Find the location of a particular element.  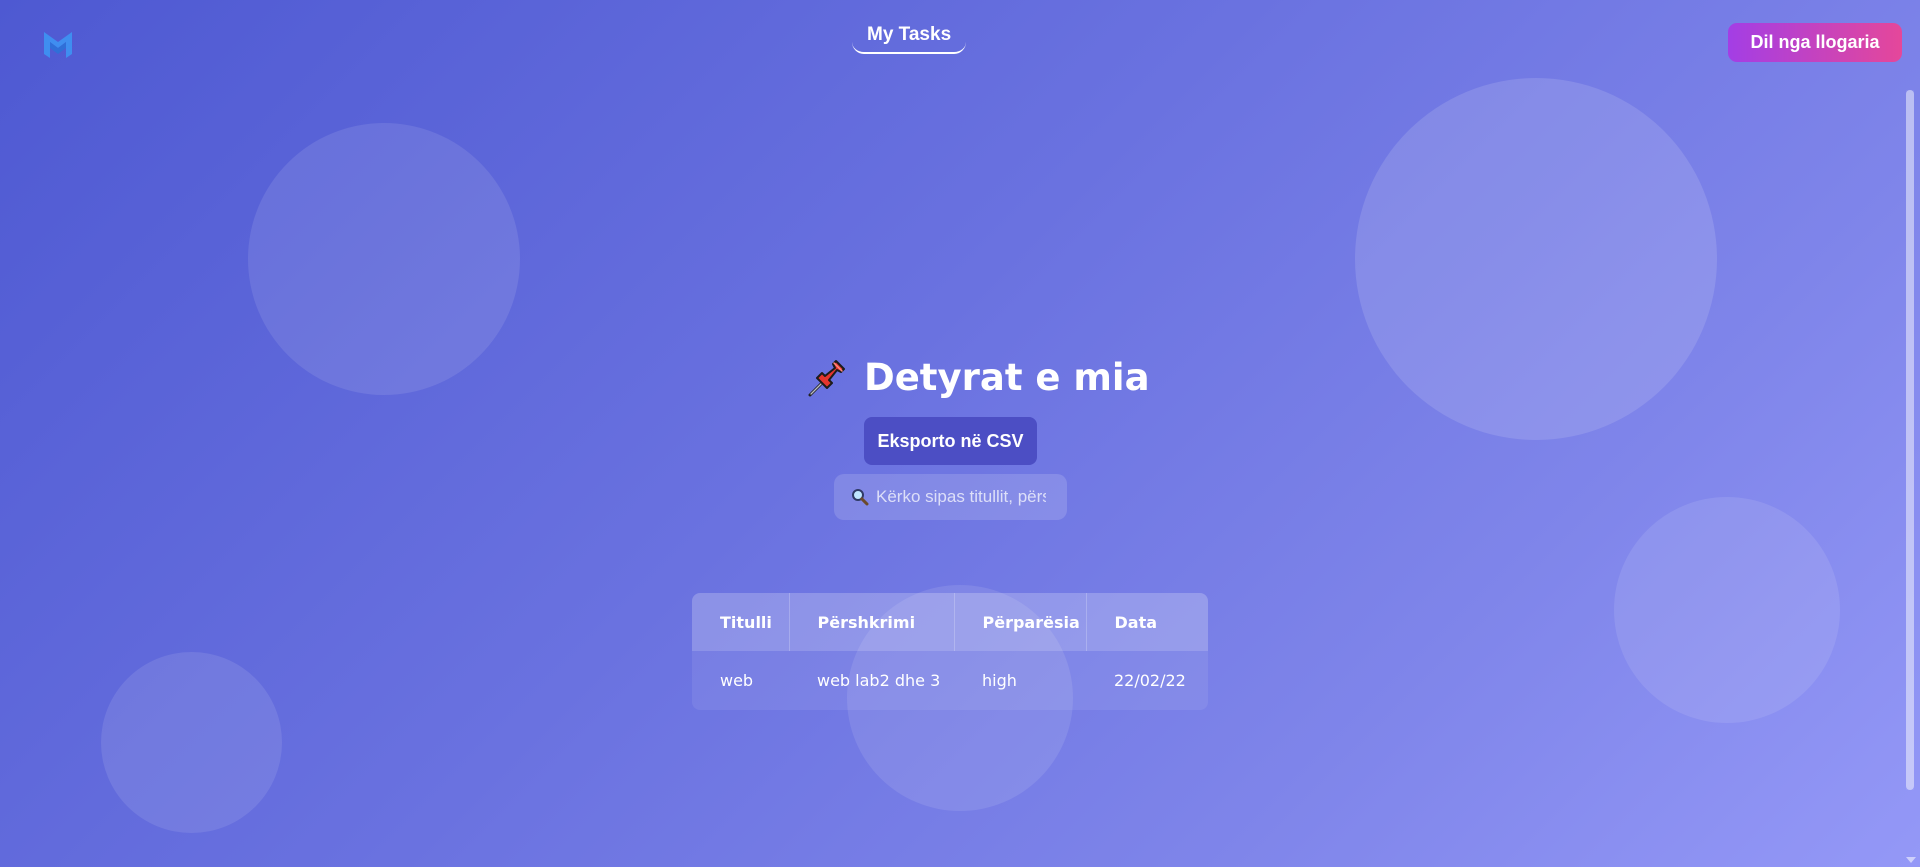

cell-title: web is located at coordinates (737, 680).